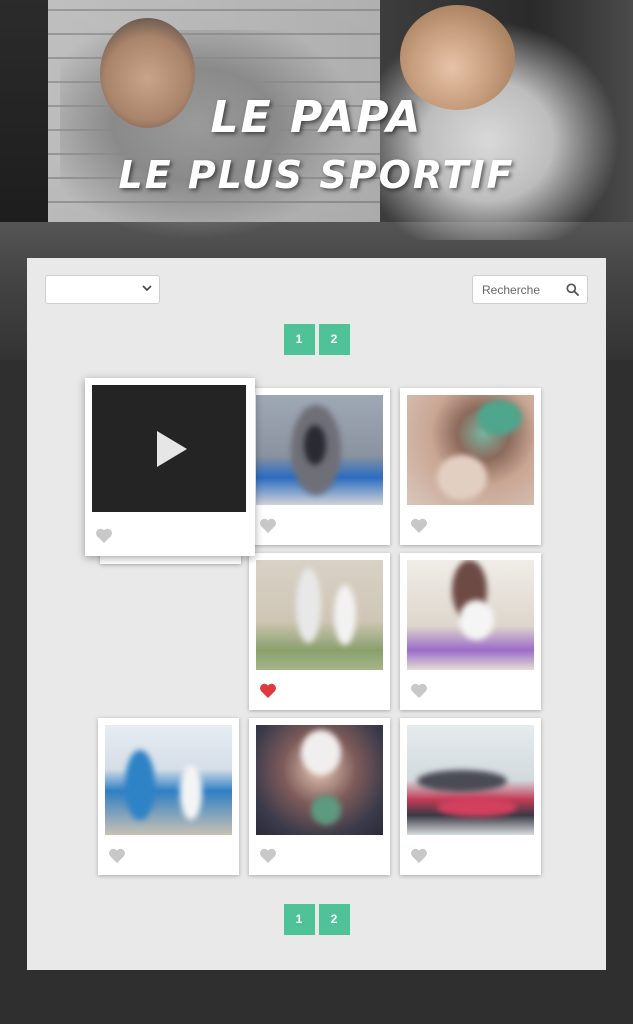 This screenshot has height=1024, width=633. What do you see at coordinates (316, 117) in the screenshot?
I see `hero-title-line1: Le Papa` at bounding box center [316, 117].